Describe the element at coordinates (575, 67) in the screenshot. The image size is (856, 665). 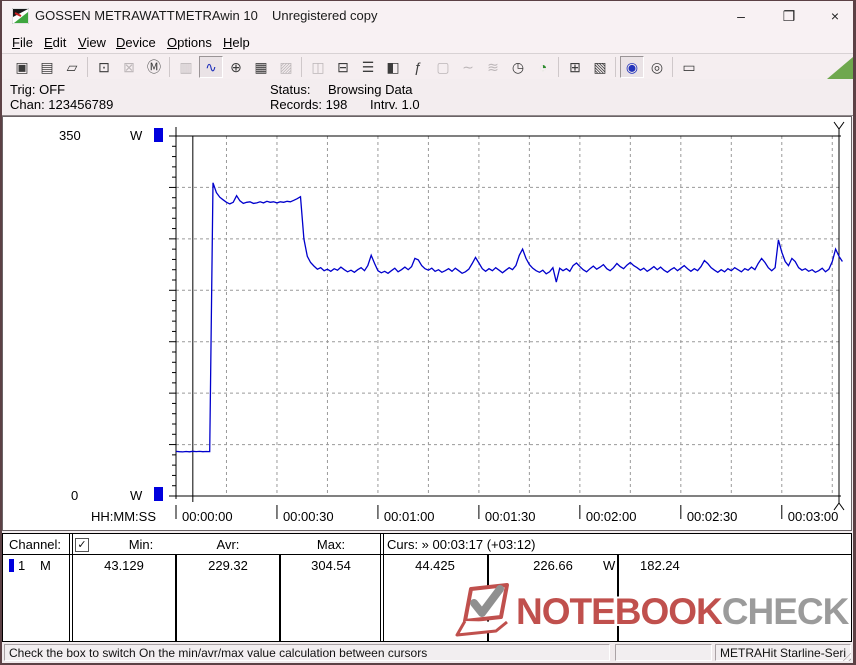
I see `print-preview-button: ⊞` at that location.